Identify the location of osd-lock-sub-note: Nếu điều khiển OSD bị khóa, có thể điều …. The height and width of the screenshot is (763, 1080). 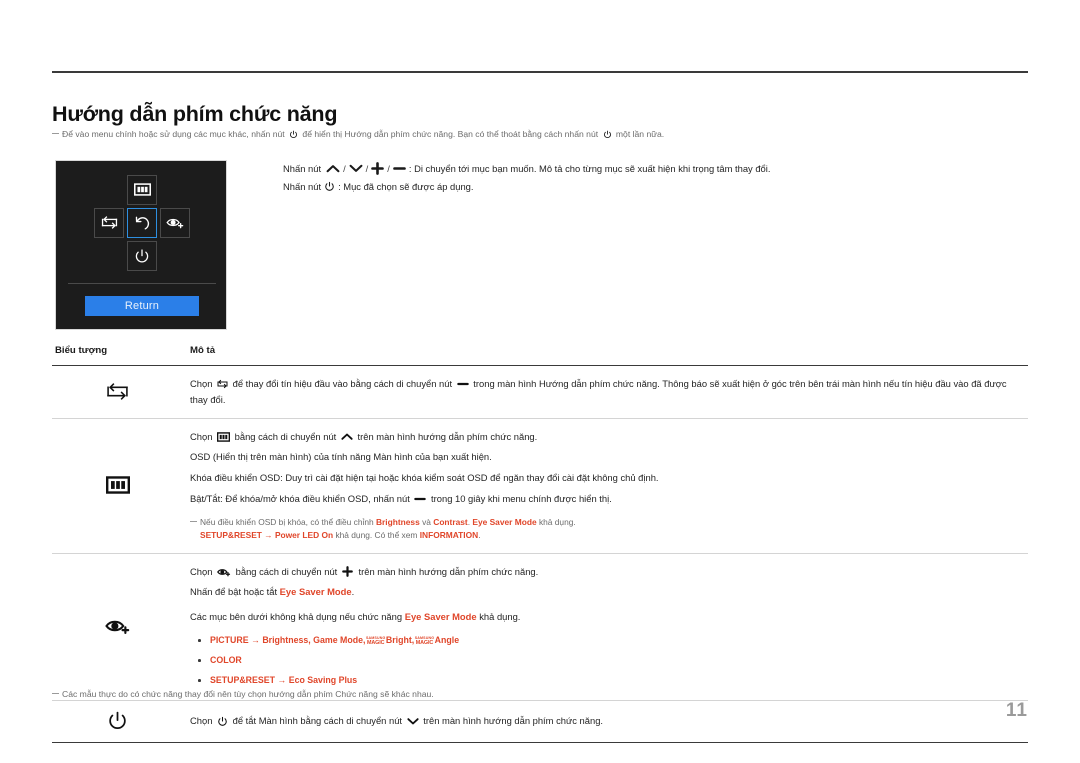
(606, 529).